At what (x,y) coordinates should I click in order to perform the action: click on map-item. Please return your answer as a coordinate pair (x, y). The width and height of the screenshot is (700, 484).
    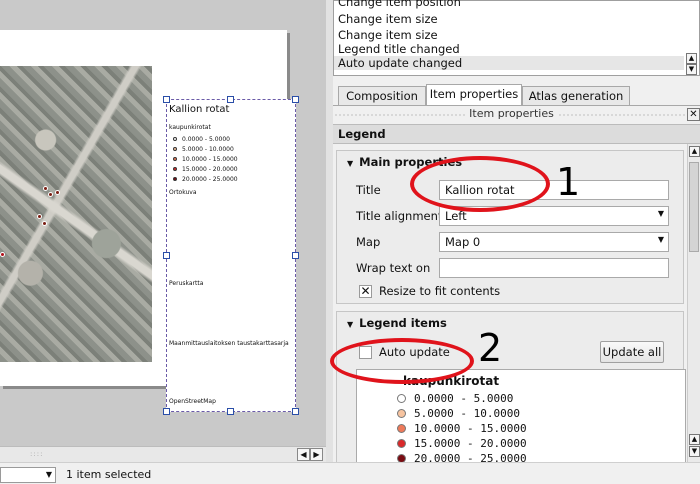
    Looking at the image, I should click on (76, 214).